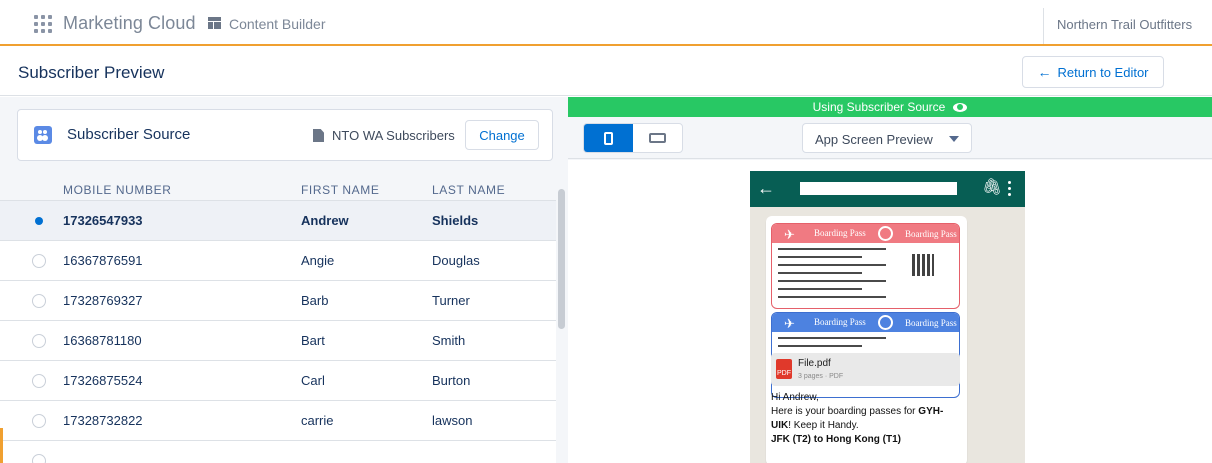 This screenshot has height=463, width=1212. What do you see at coordinates (766, 188) in the screenshot?
I see `back-arrow-icon: ←` at bounding box center [766, 188].